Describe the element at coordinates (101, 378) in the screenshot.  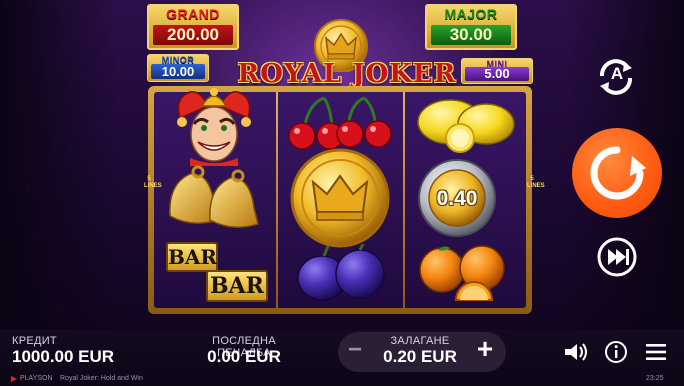
I see `game-name-footer: Royal Joker: Hold and Win` at that location.